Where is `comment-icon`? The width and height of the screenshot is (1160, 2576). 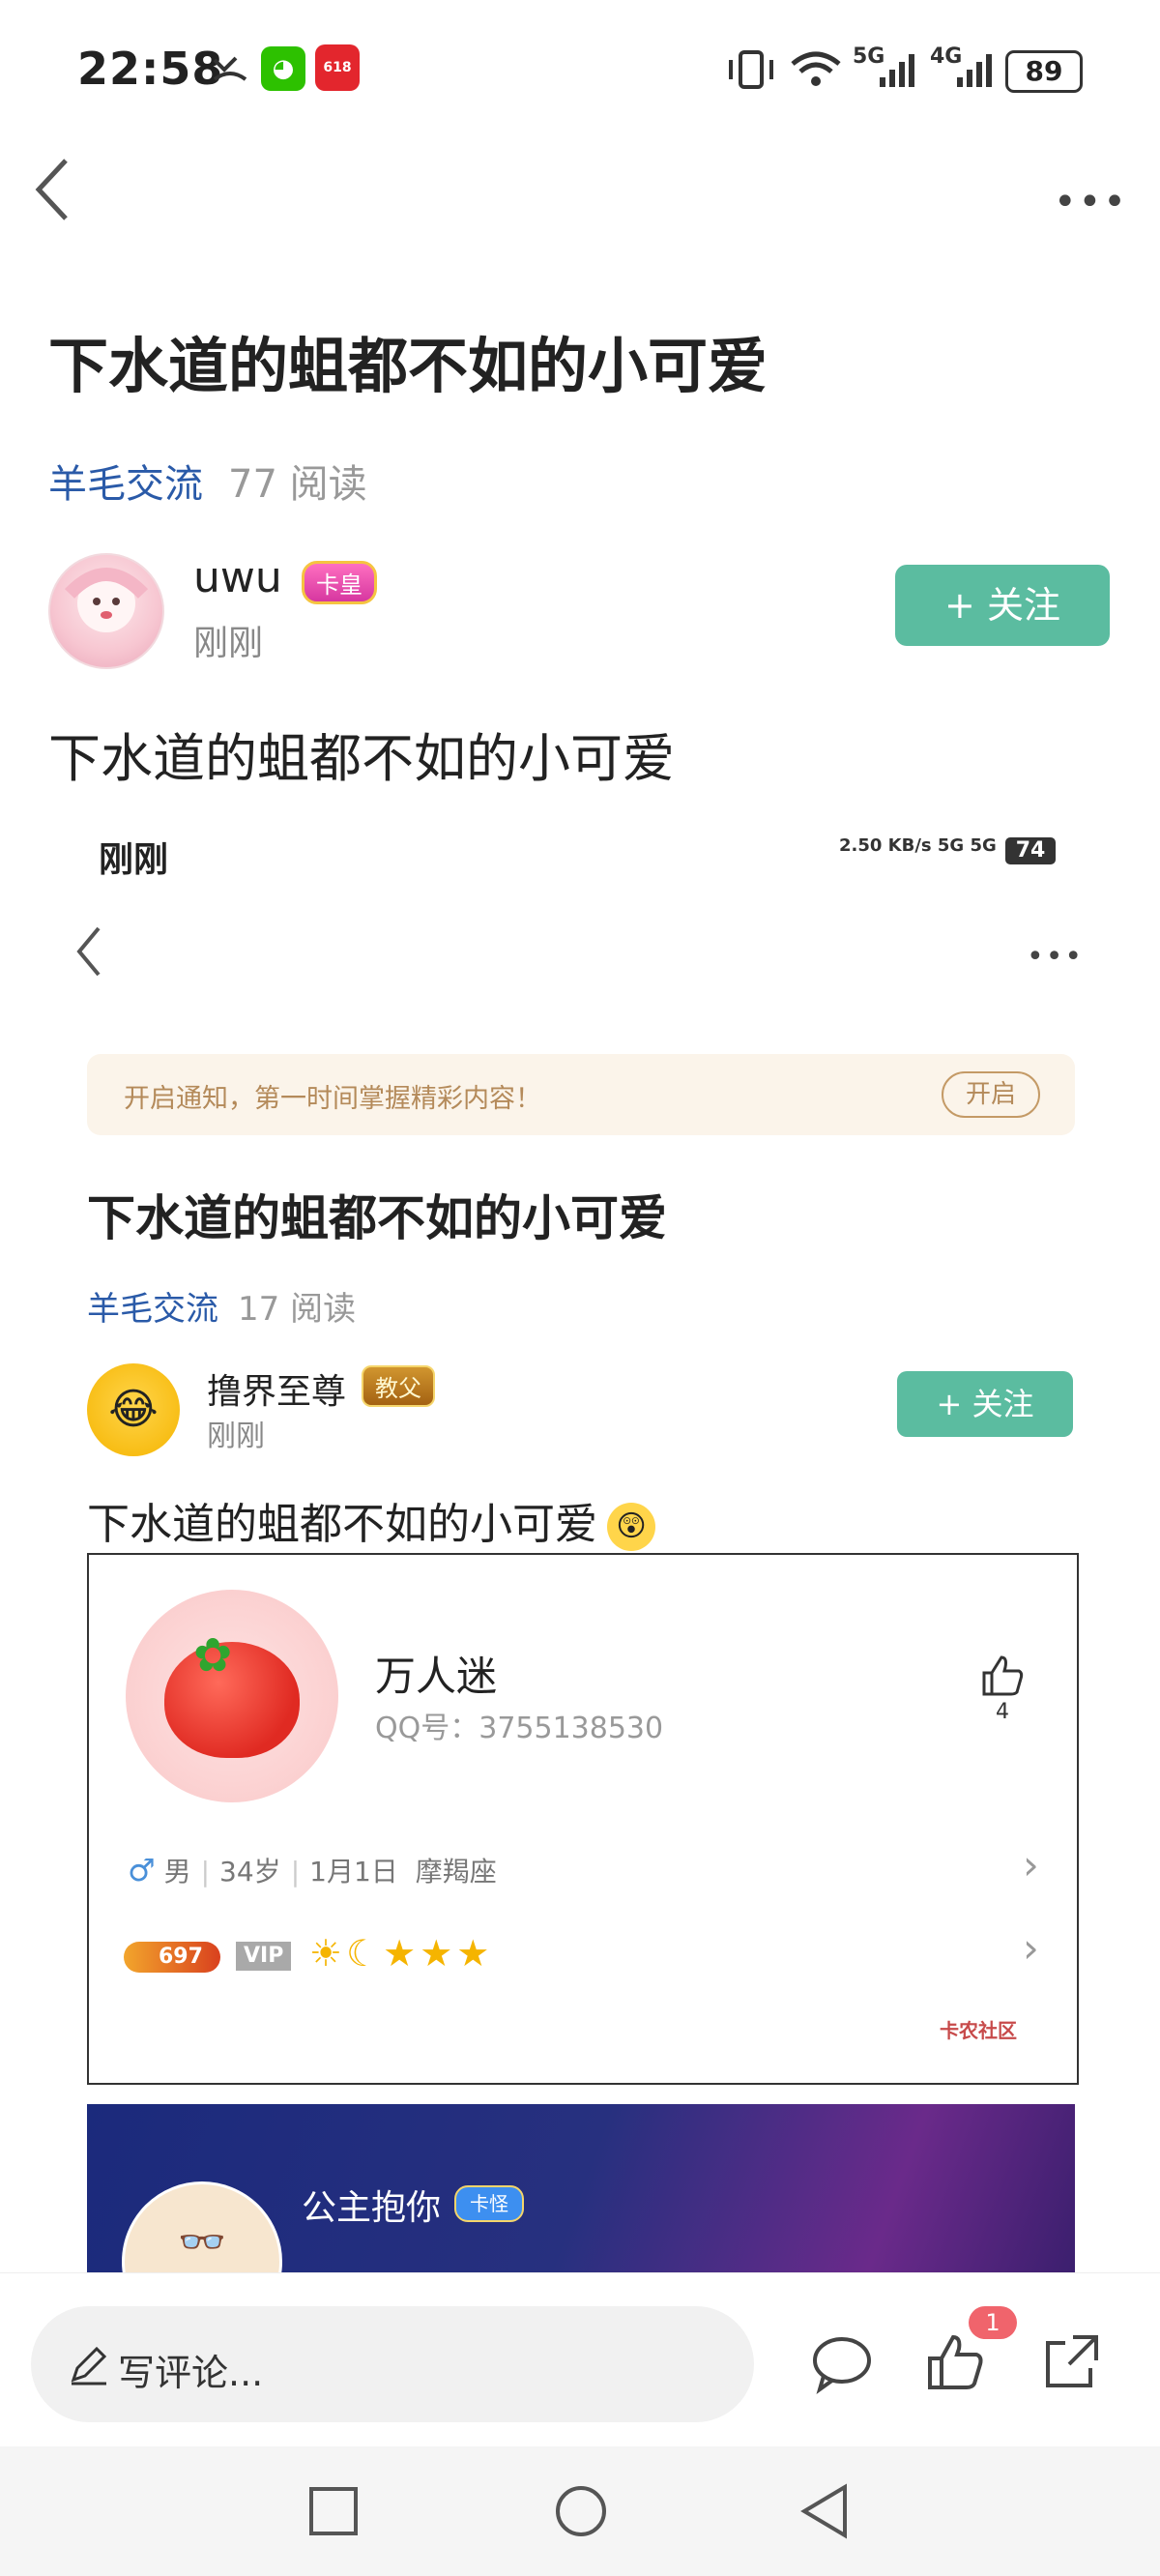
comment-icon is located at coordinates (842, 2363).